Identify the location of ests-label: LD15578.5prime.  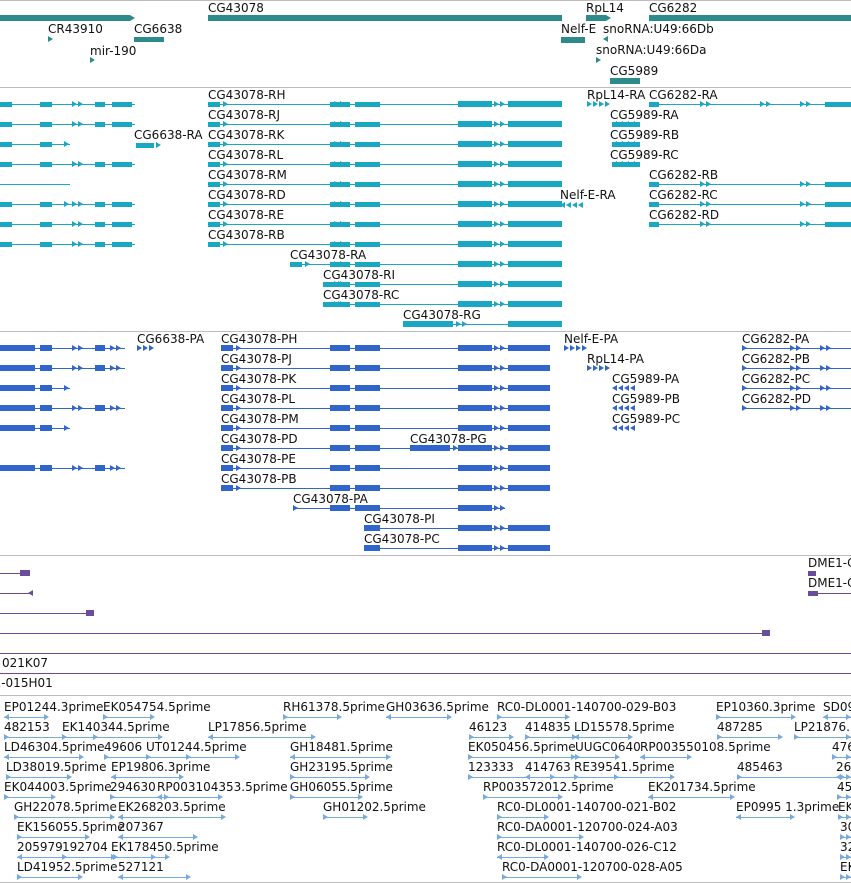
(624, 727).